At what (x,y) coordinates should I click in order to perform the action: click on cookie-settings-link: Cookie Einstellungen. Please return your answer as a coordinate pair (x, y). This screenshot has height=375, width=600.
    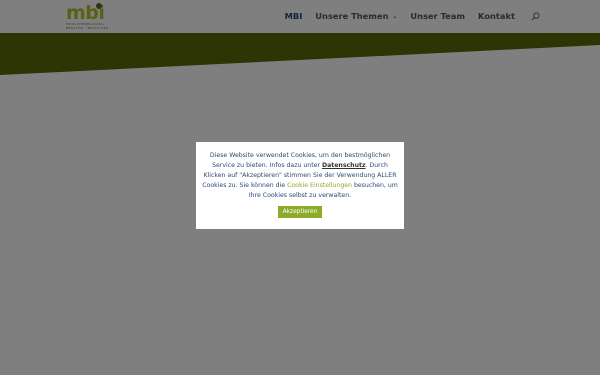
    Looking at the image, I should click on (319, 185).